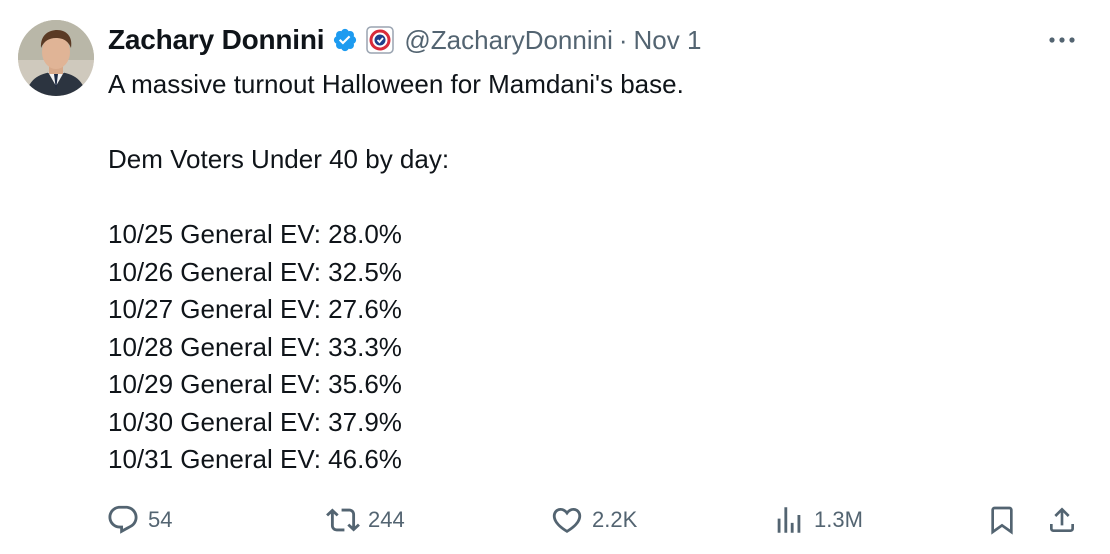 Image resolution: width=1110 pixels, height=554 pixels. Describe the element at coordinates (160, 519) in the screenshot. I see `reply-count: 54` at that location.